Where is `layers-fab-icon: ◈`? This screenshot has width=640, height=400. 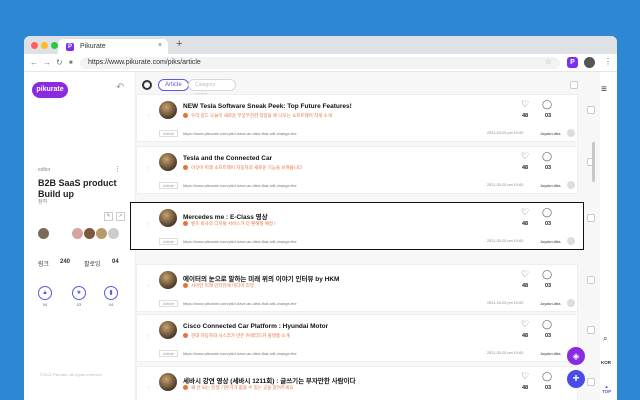
layers-fab-icon: ◈ is located at coordinates (576, 356).